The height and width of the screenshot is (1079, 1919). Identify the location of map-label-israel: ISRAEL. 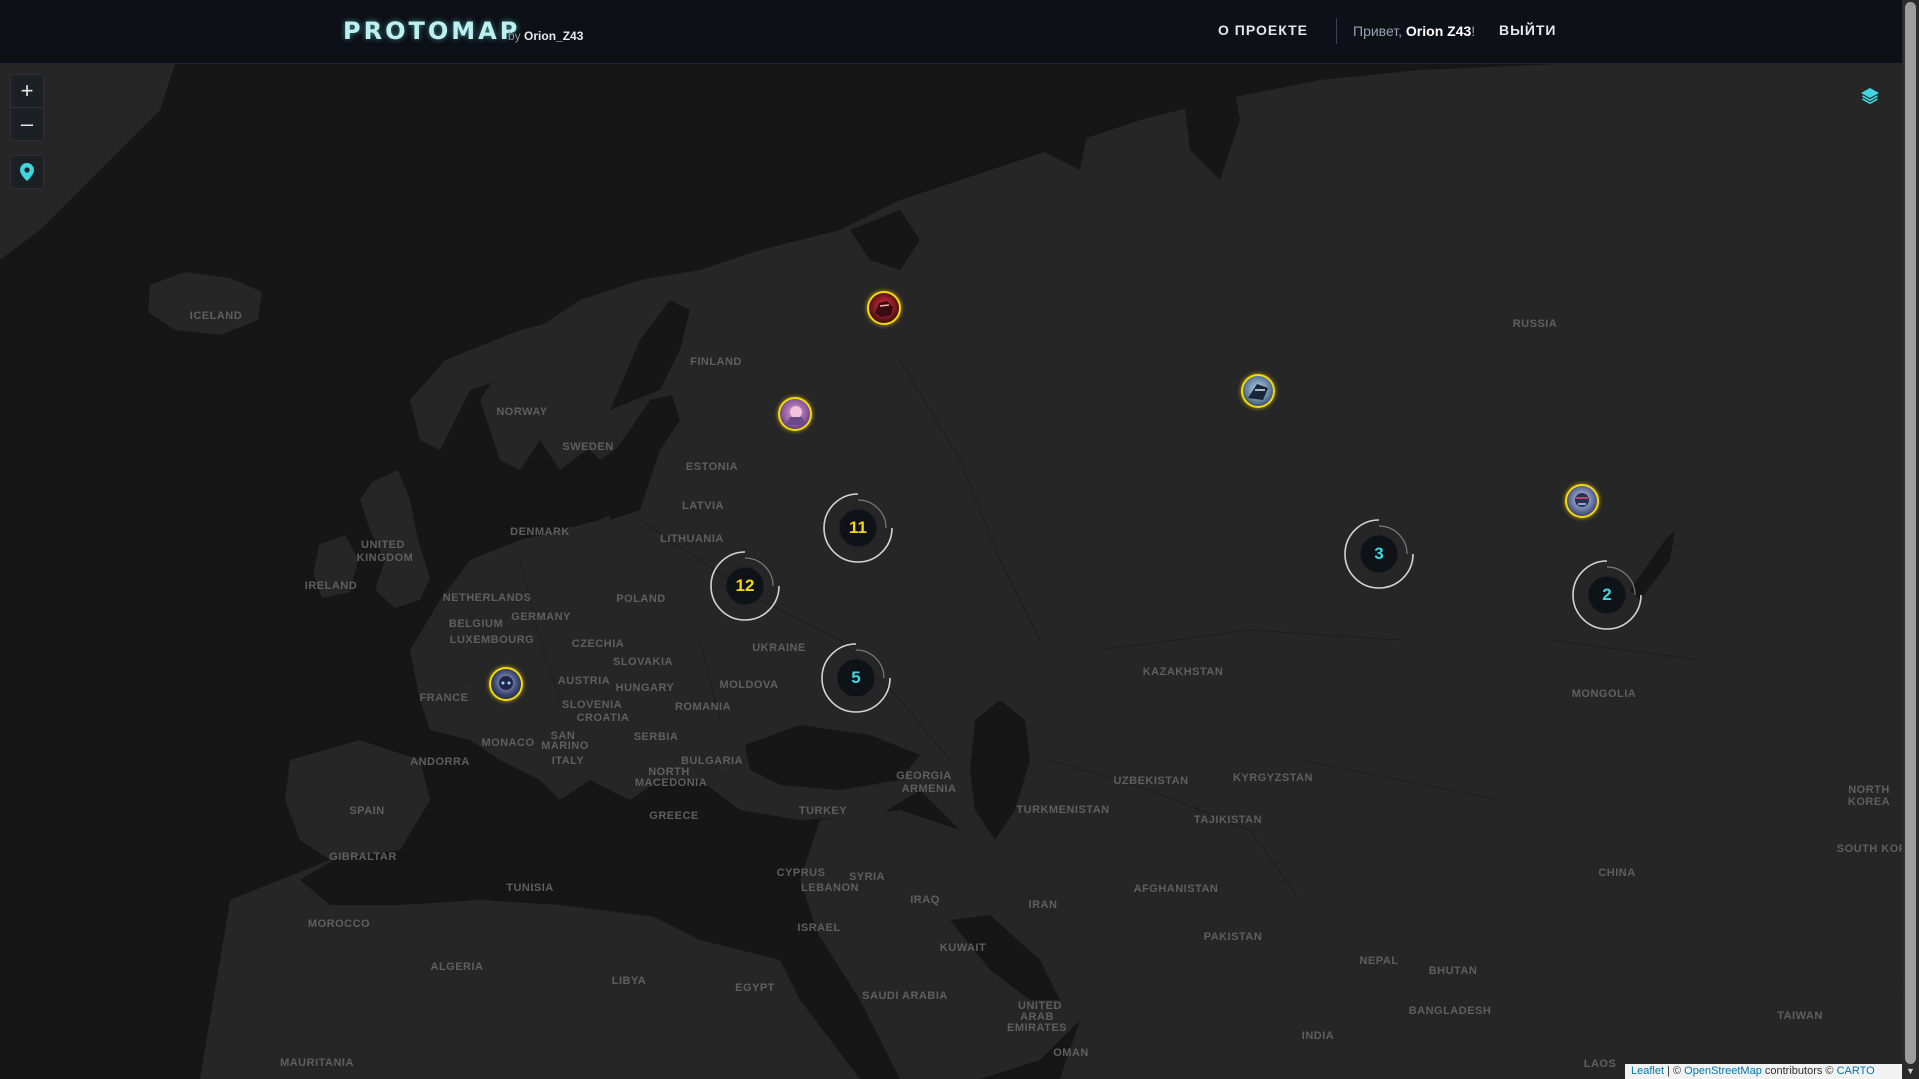
(819, 928).